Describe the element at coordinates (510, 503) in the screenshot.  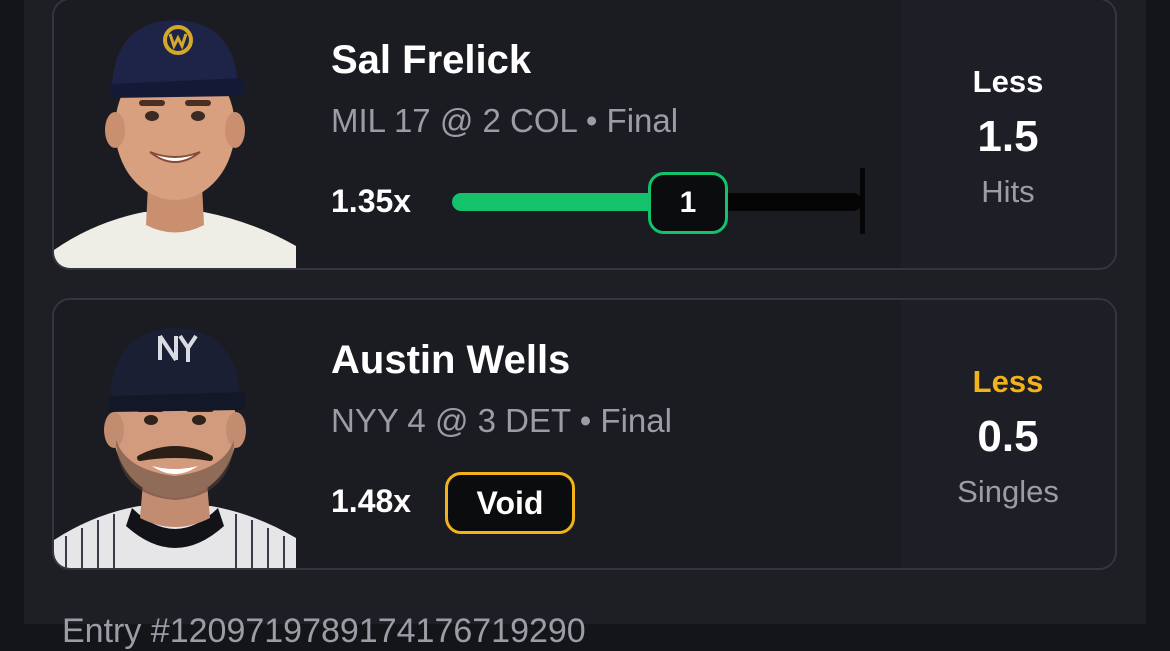
I see `void-status-badge: Void` at that location.